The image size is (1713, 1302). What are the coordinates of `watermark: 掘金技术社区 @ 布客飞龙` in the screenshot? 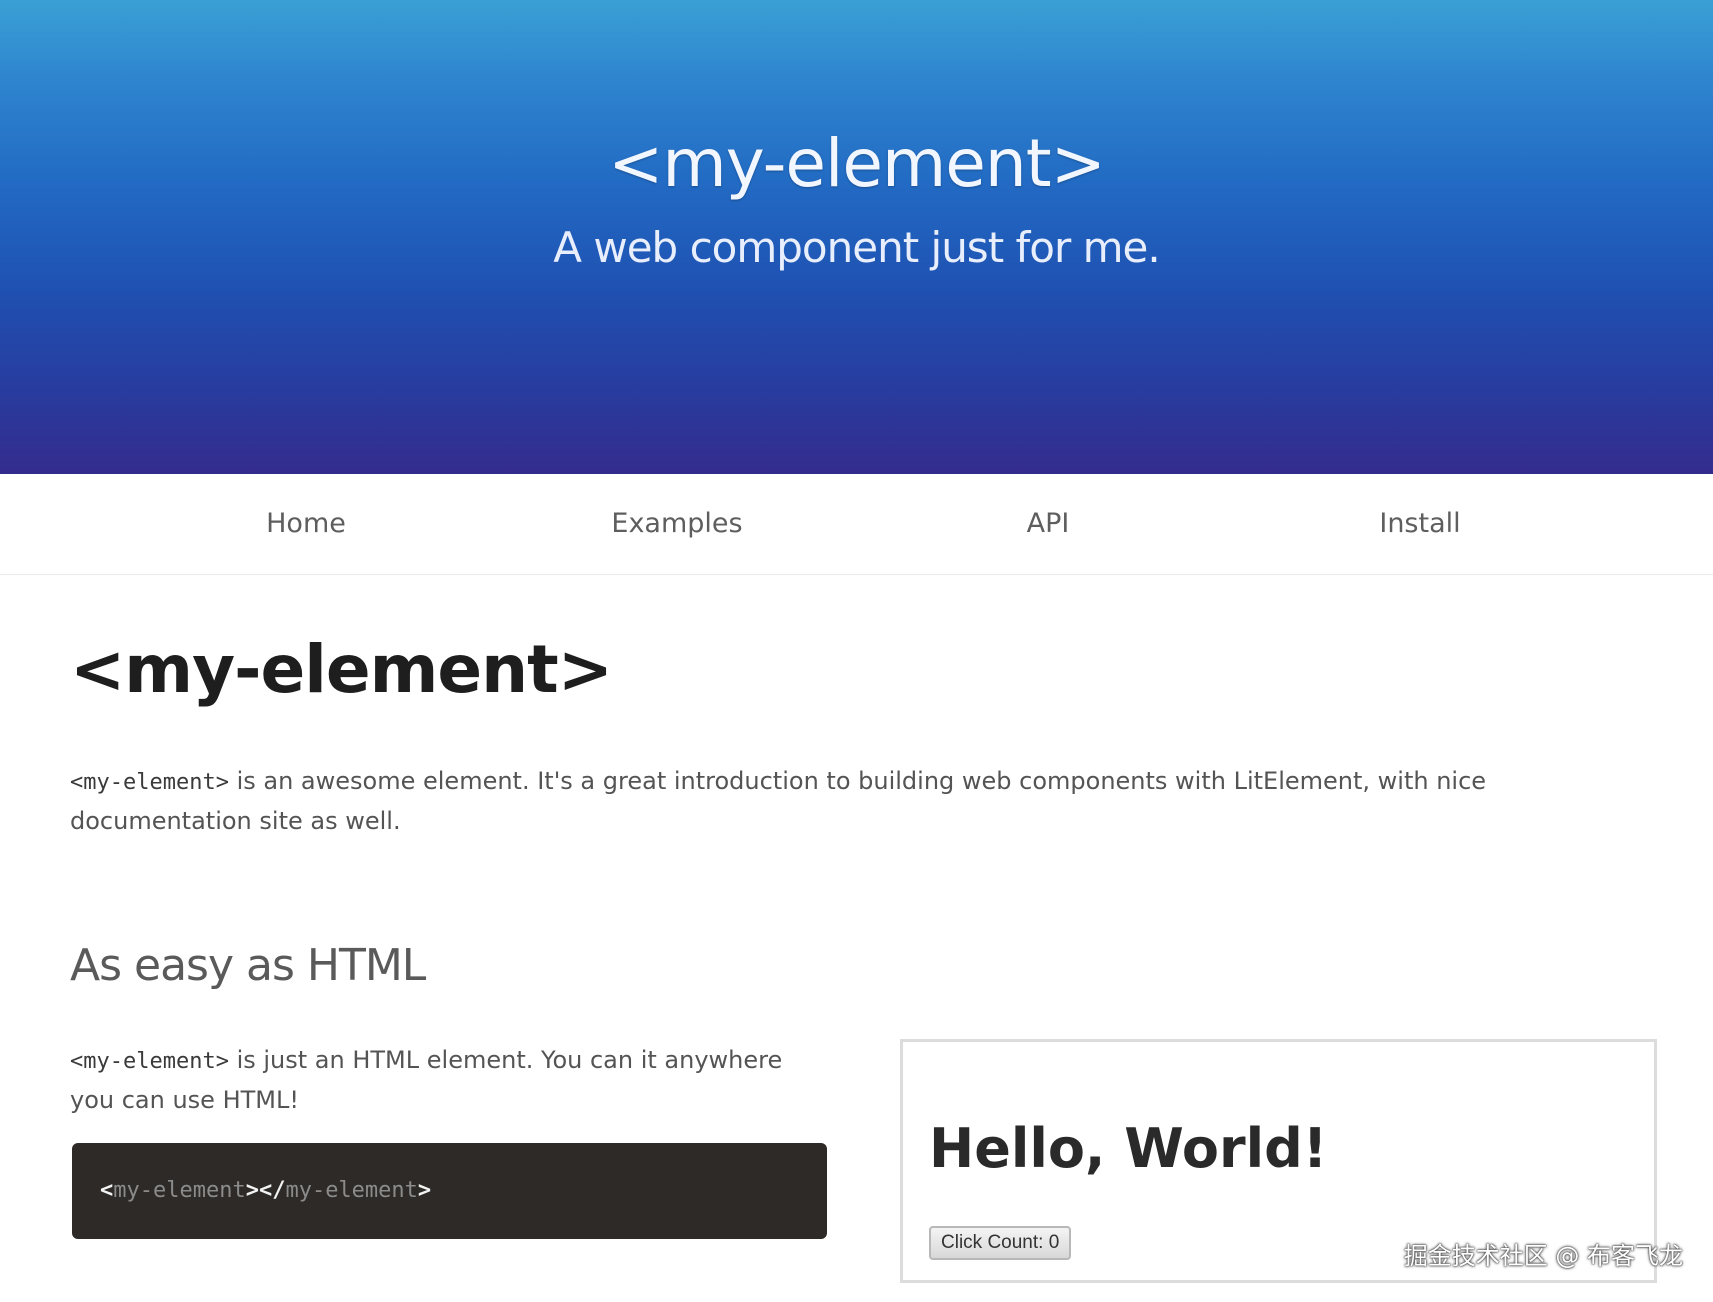 It's located at (1543, 1256).